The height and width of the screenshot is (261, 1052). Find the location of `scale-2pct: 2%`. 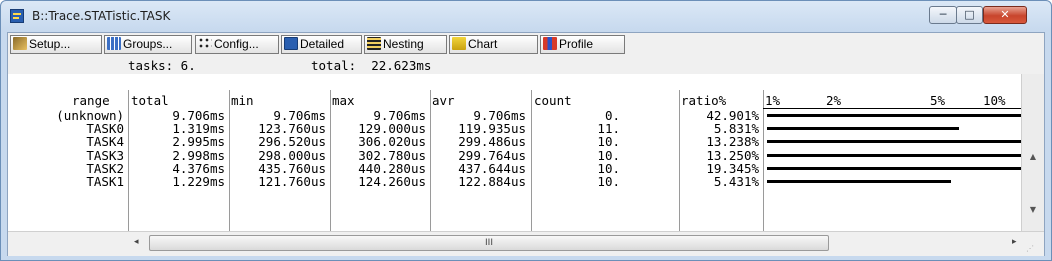

scale-2pct: 2% is located at coordinates (834, 100).